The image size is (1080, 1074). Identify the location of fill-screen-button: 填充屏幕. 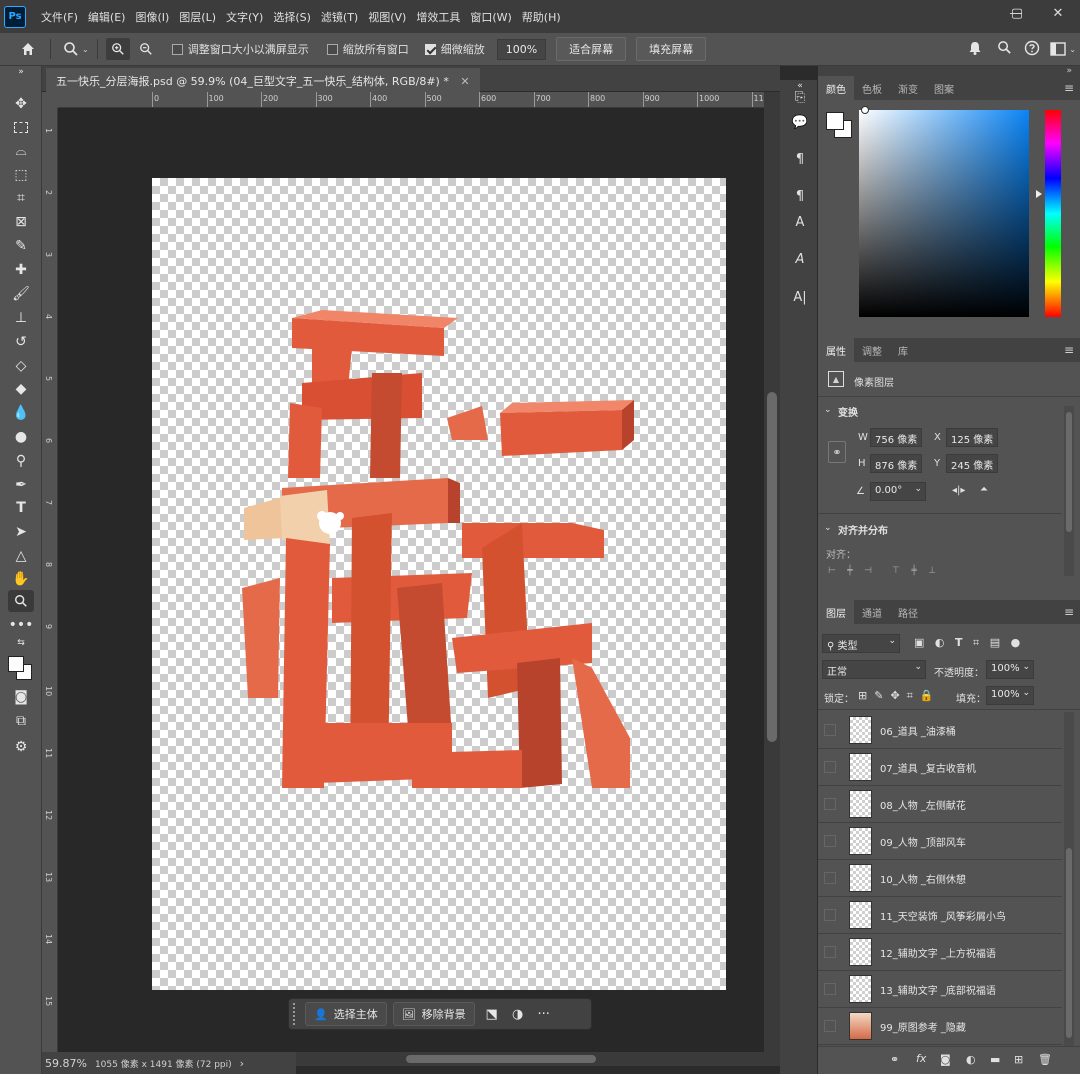
(671, 49).